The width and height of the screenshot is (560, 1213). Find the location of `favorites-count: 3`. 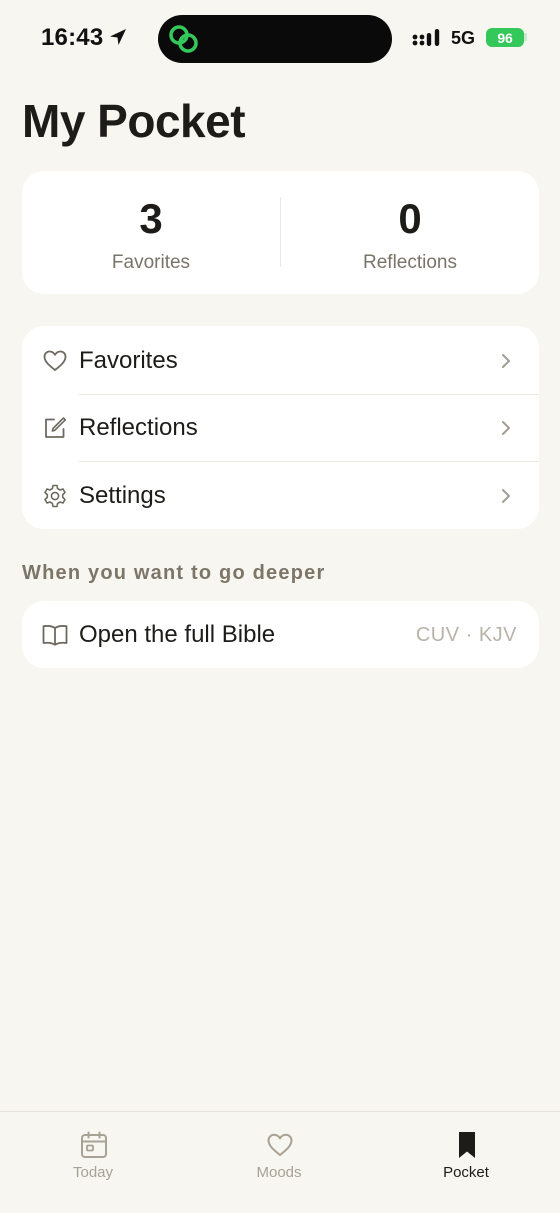

favorites-count: 3 is located at coordinates (151, 218).